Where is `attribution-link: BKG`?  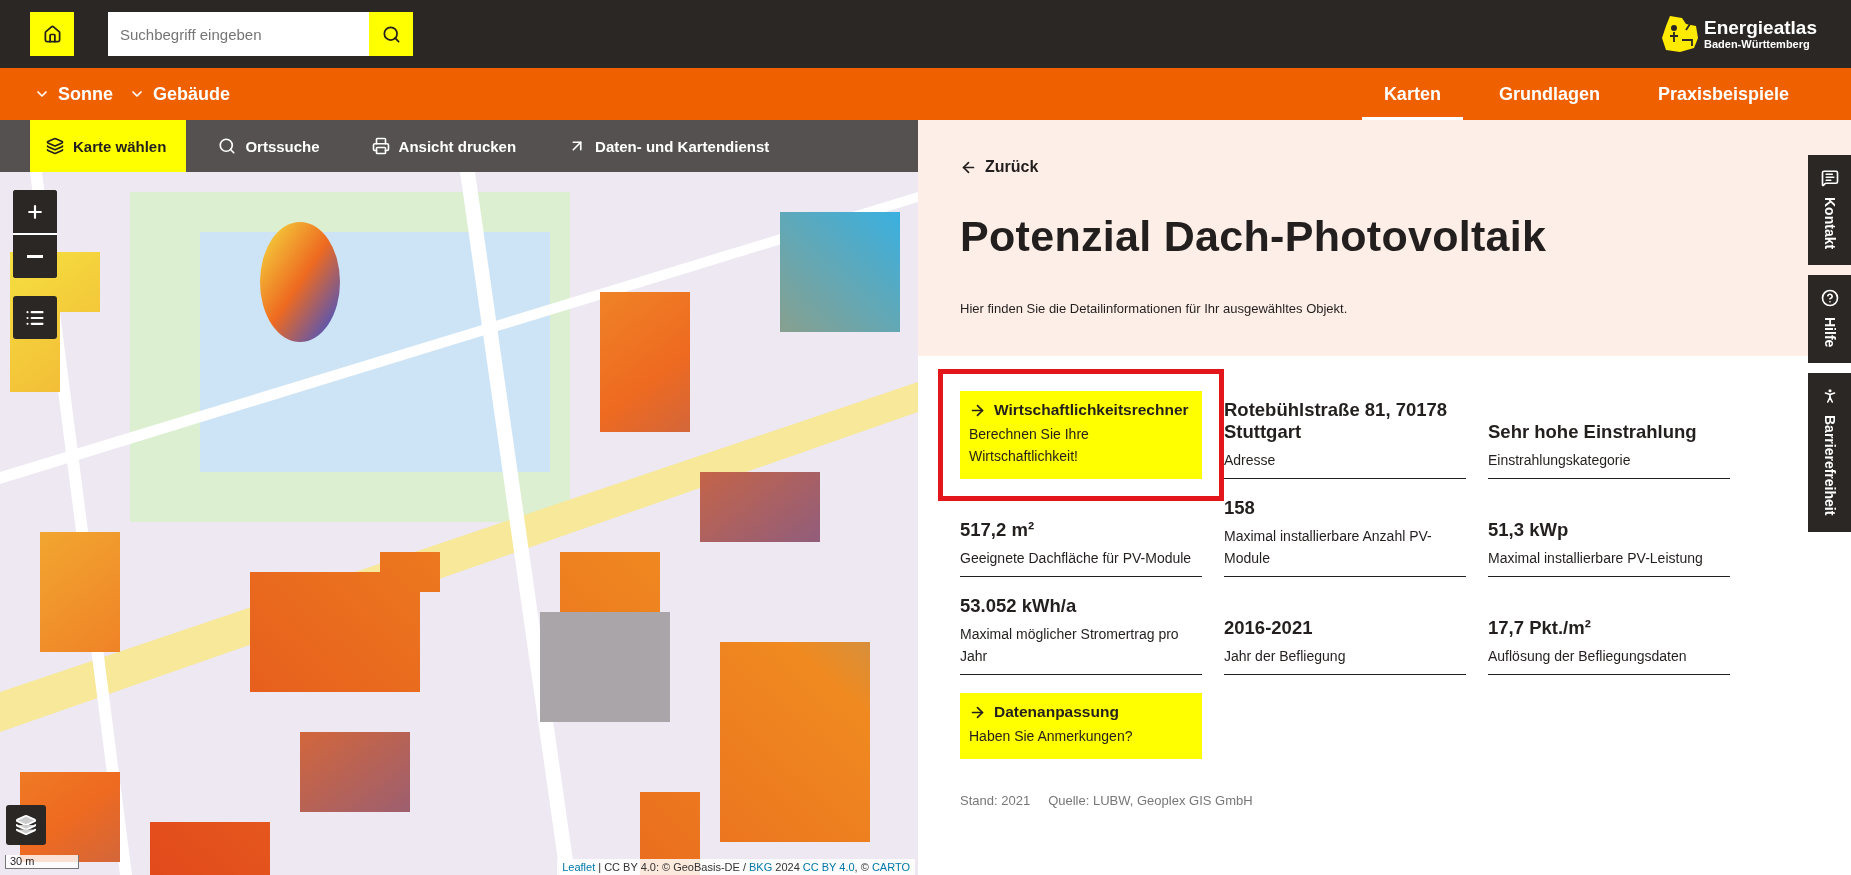
attribution-link: BKG is located at coordinates (761, 867).